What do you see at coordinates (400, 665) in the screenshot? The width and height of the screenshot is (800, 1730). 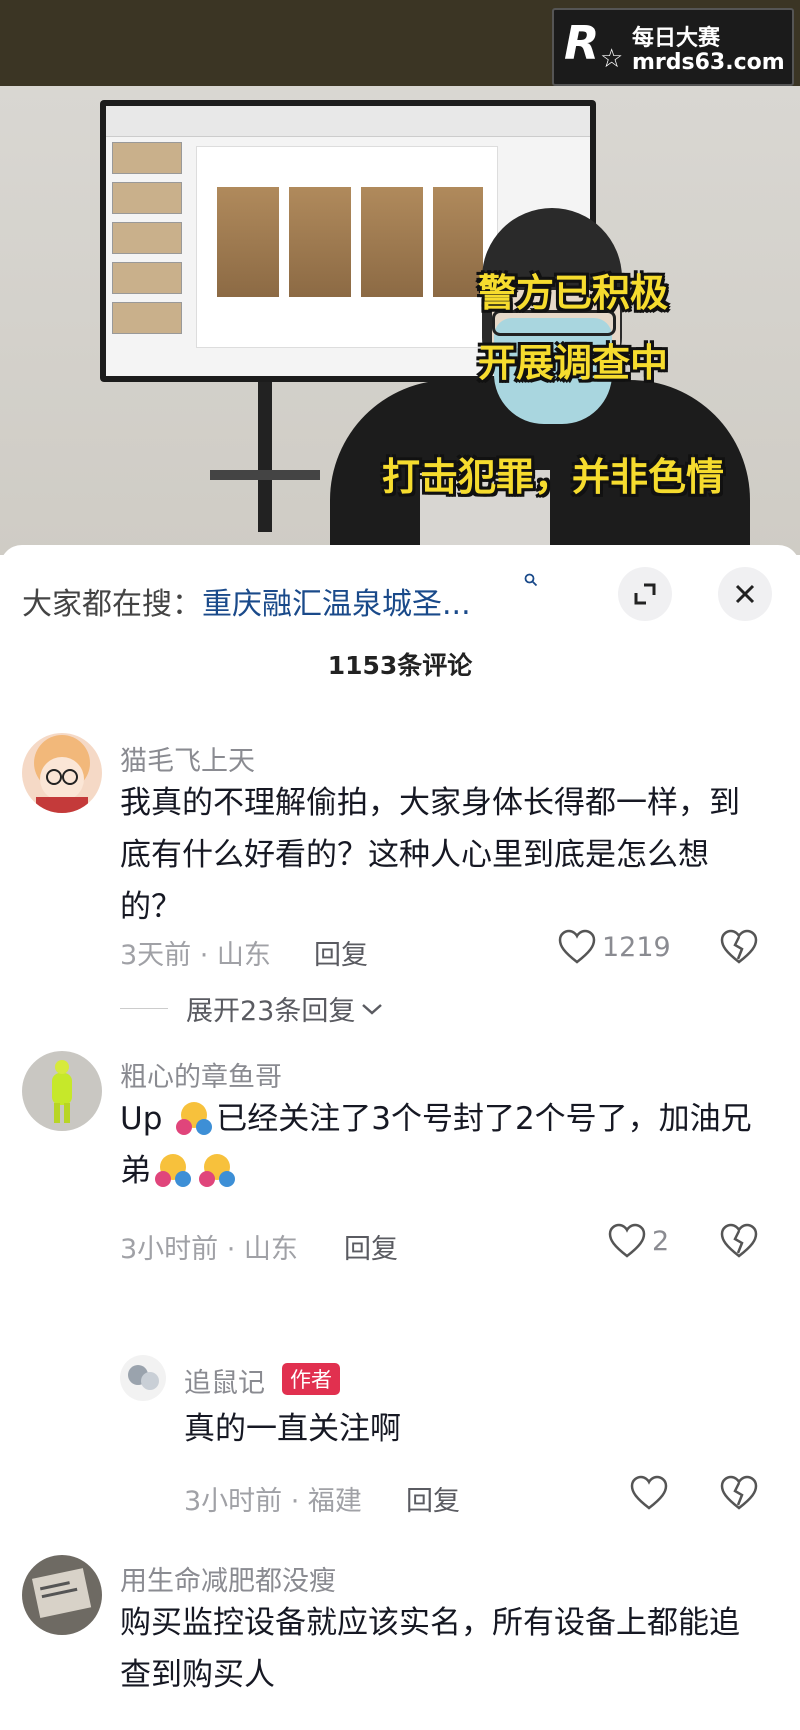 I see `comment-count: 1153条评论` at bounding box center [400, 665].